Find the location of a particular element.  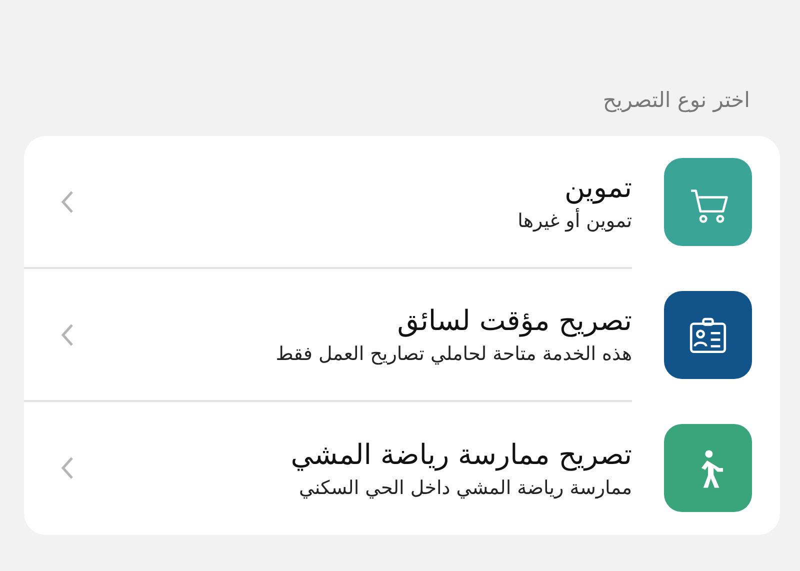

option-subtitle: هذه الخدمة متاحة لحاملي تصاريح العمل فقط is located at coordinates (454, 354).